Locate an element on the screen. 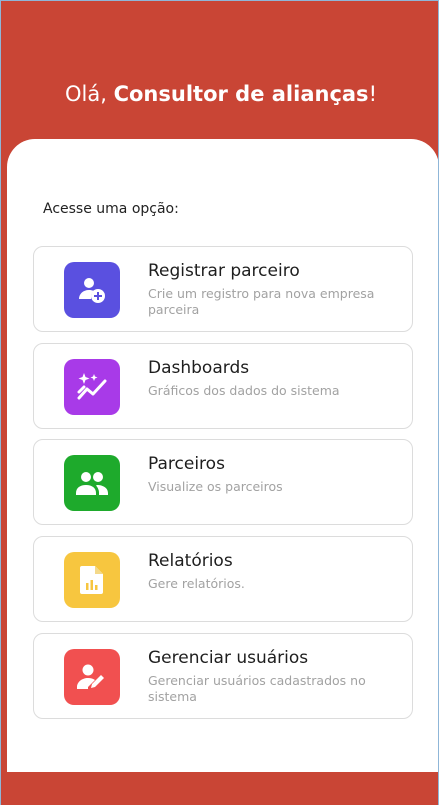 The image size is (439, 805). option-title: Dashboards is located at coordinates (199, 368).